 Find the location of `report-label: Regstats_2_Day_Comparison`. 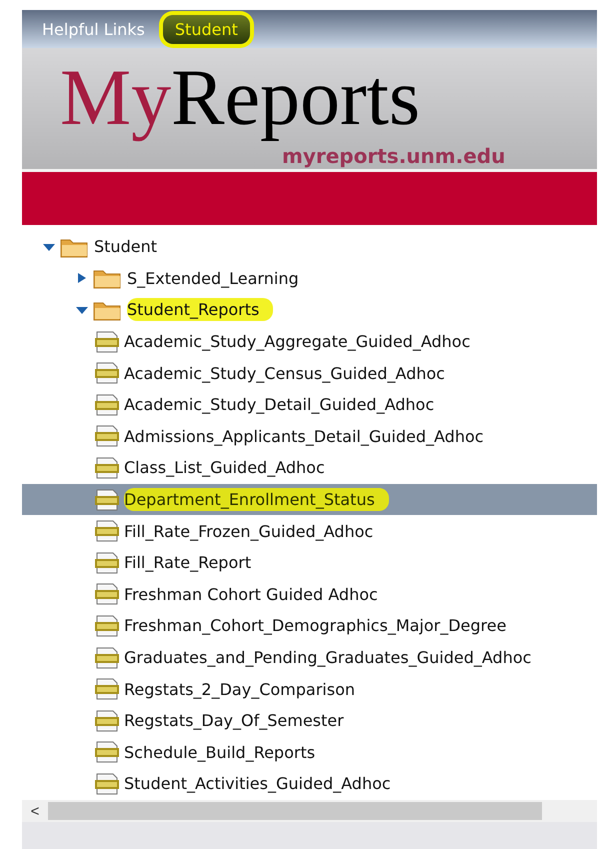

report-label: Regstats_2_Day_Comparison is located at coordinates (239, 689).